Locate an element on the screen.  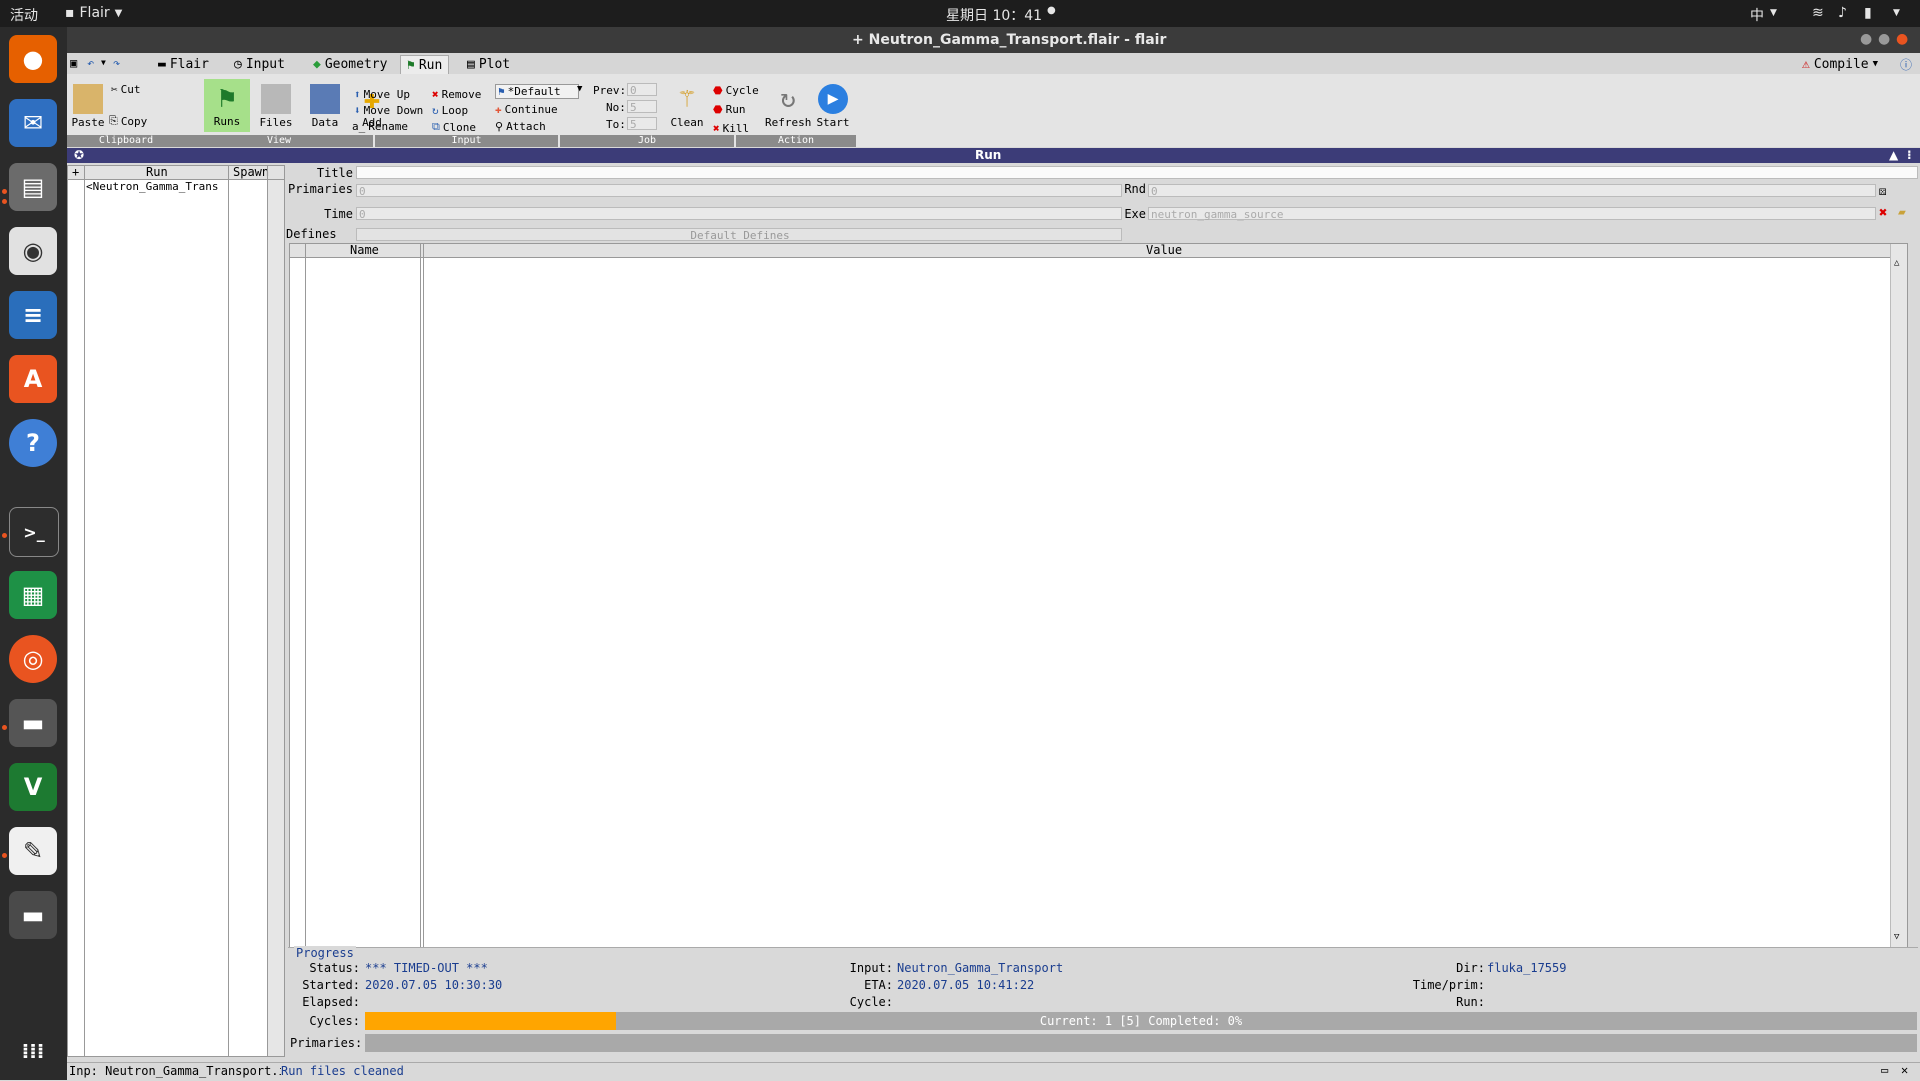
col-name: Name is located at coordinates (364, 250).